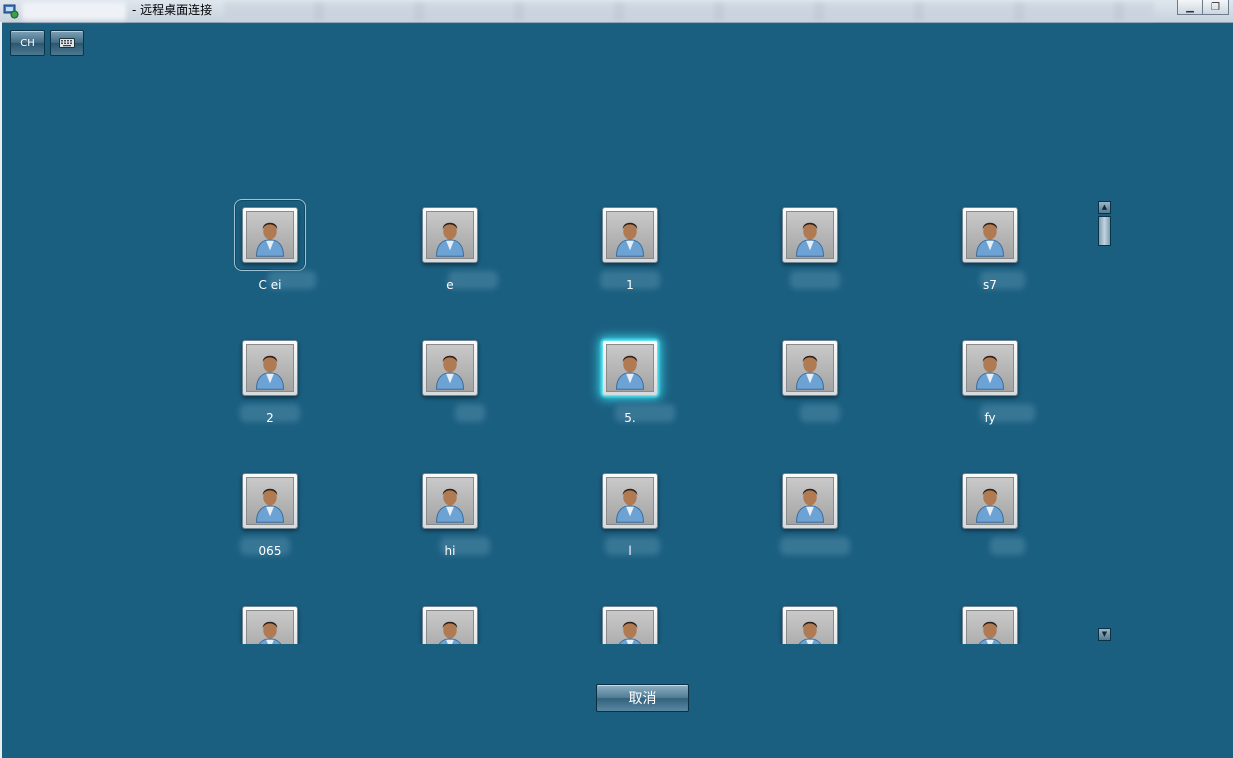  I want to click on user-tile: l, so click(630, 516).